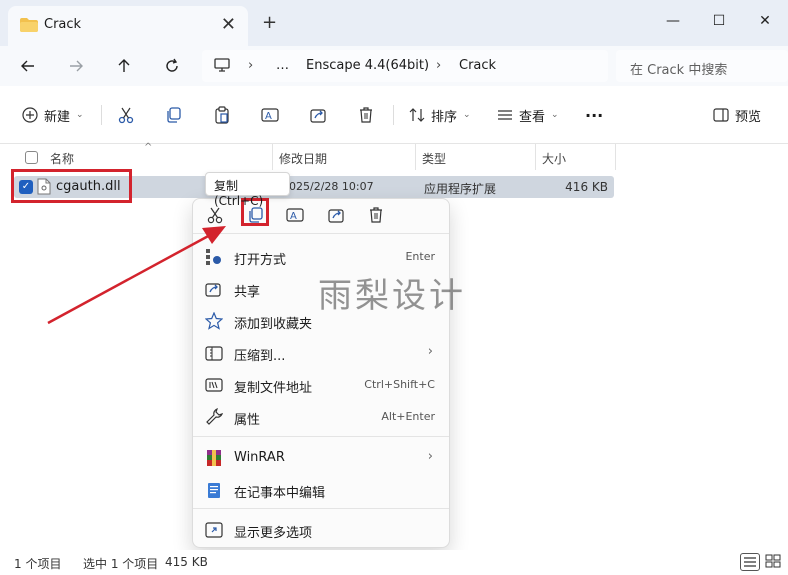  Describe the element at coordinates (721, 115) in the screenshot. I see `preview-pane-icon` at that location.